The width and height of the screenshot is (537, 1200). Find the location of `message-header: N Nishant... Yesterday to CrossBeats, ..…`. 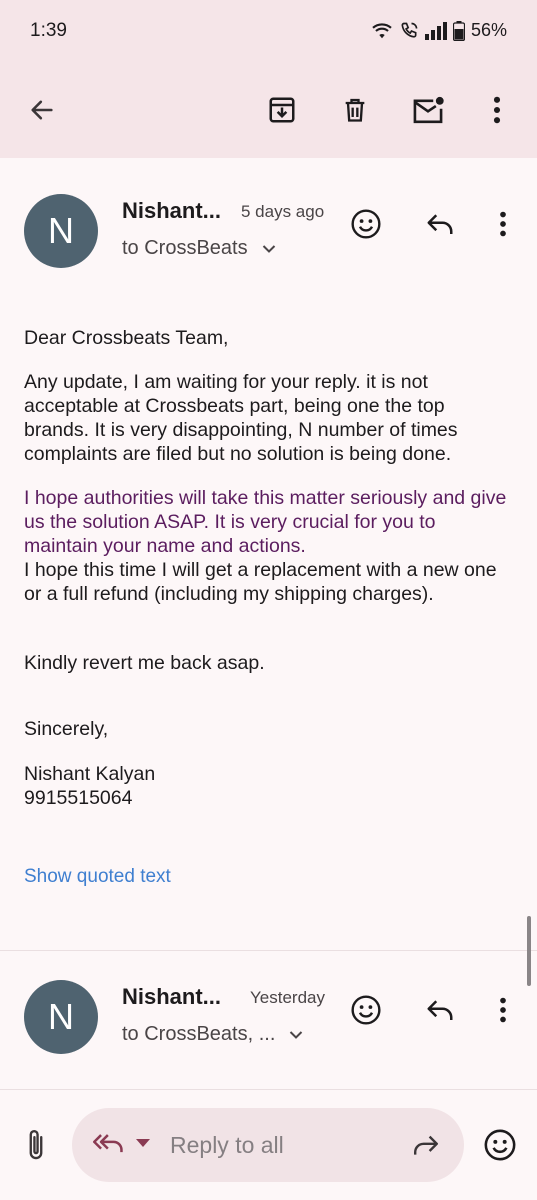

message-header: N Nishant... Yesterday to CrossBeats, ..… is located at coordinates (268, 1016).